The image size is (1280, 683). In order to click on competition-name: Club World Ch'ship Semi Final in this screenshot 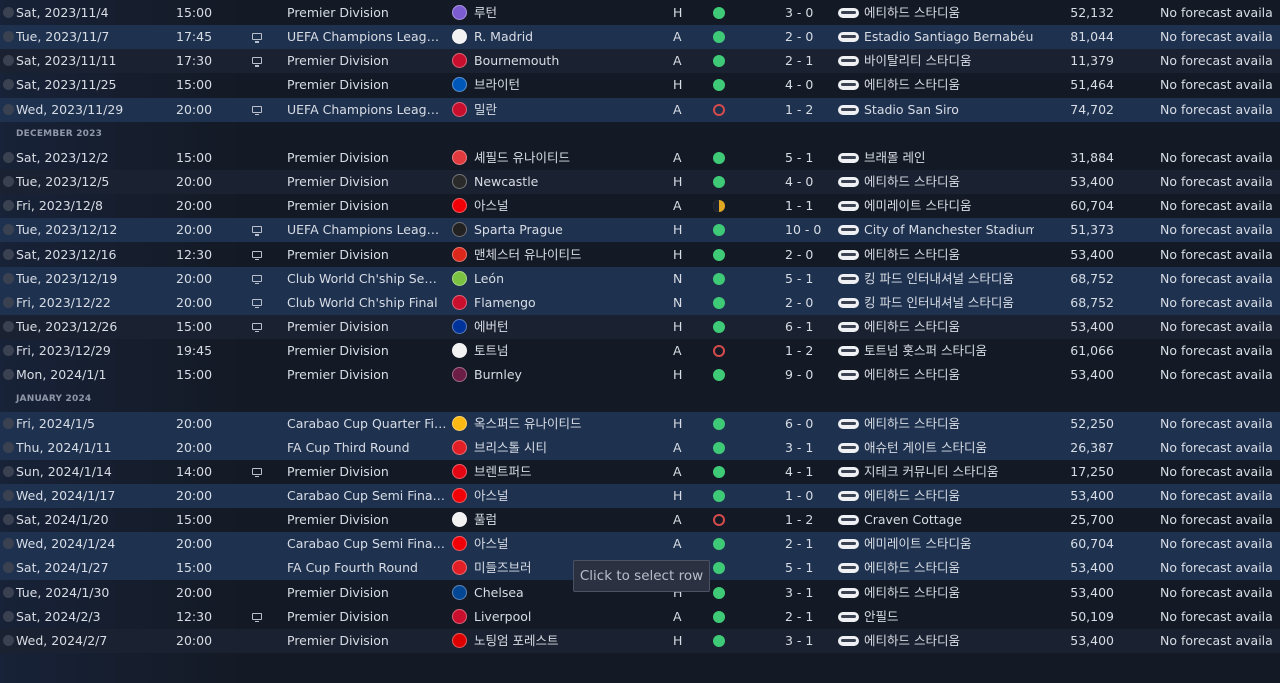, I will do `click(367, 279)`.